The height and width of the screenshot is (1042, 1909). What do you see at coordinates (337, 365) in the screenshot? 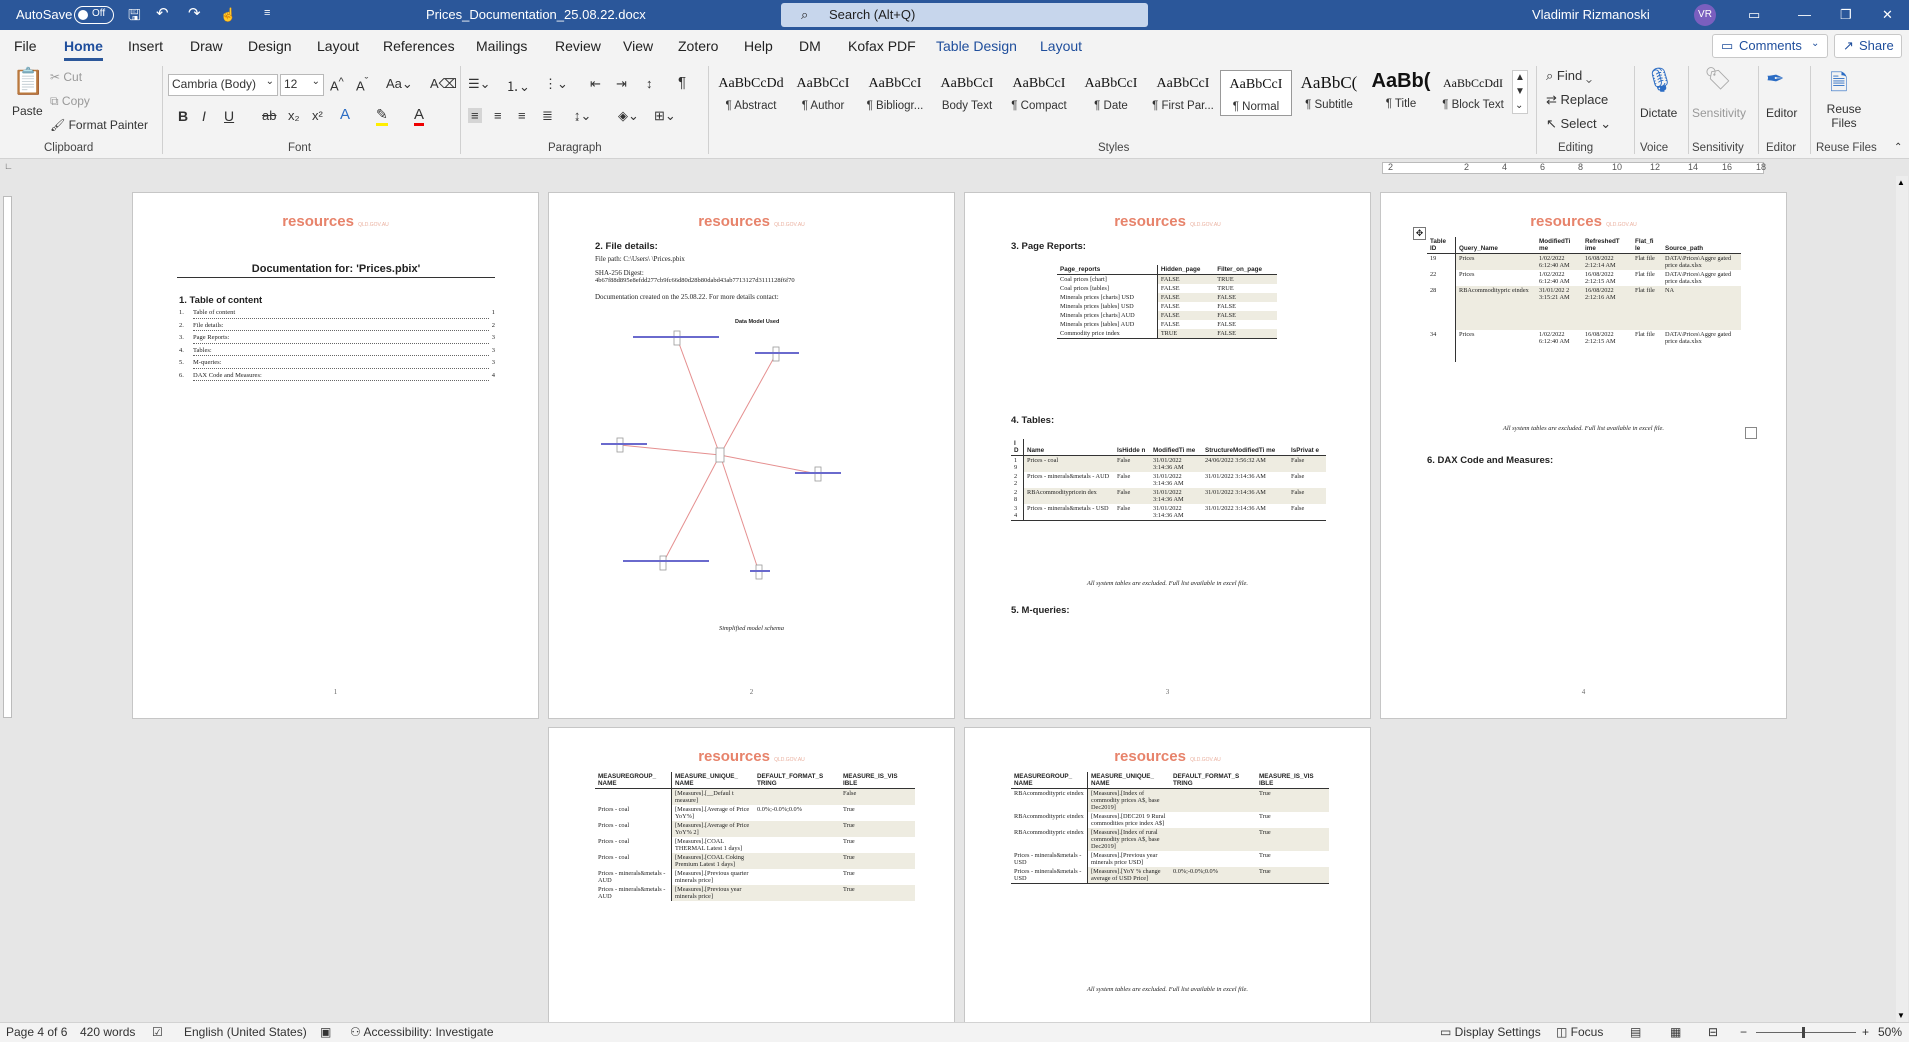
I see `toc-item: 5. M-queries: 3` at bounding box center [337, 365].